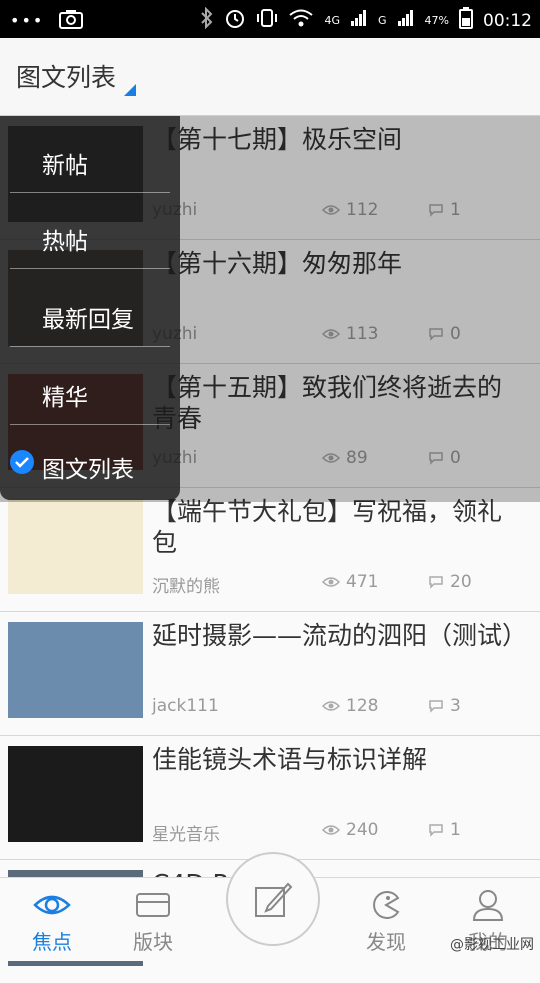 The height and width of the screenshot is (984, 540). Describe the element at coordinates (185, 706) in the screenshot. I see `post-author: jack111` at that location.